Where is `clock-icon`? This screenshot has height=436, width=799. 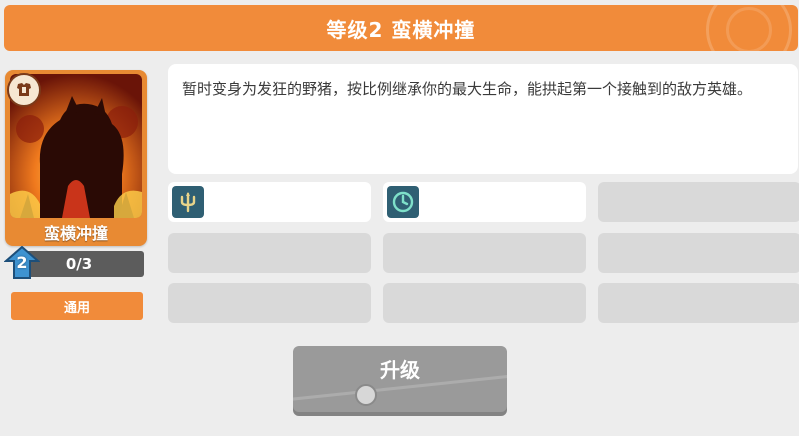 clock-icon is located at coordinates (403, 202).